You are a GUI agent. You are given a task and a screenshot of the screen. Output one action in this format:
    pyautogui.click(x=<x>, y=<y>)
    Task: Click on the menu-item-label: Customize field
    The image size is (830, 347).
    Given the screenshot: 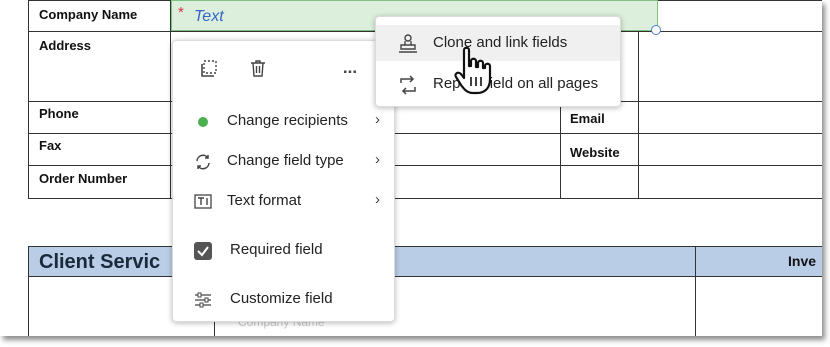 What is the action you would take?
    pyautogui.click(x=281, y=298)
    